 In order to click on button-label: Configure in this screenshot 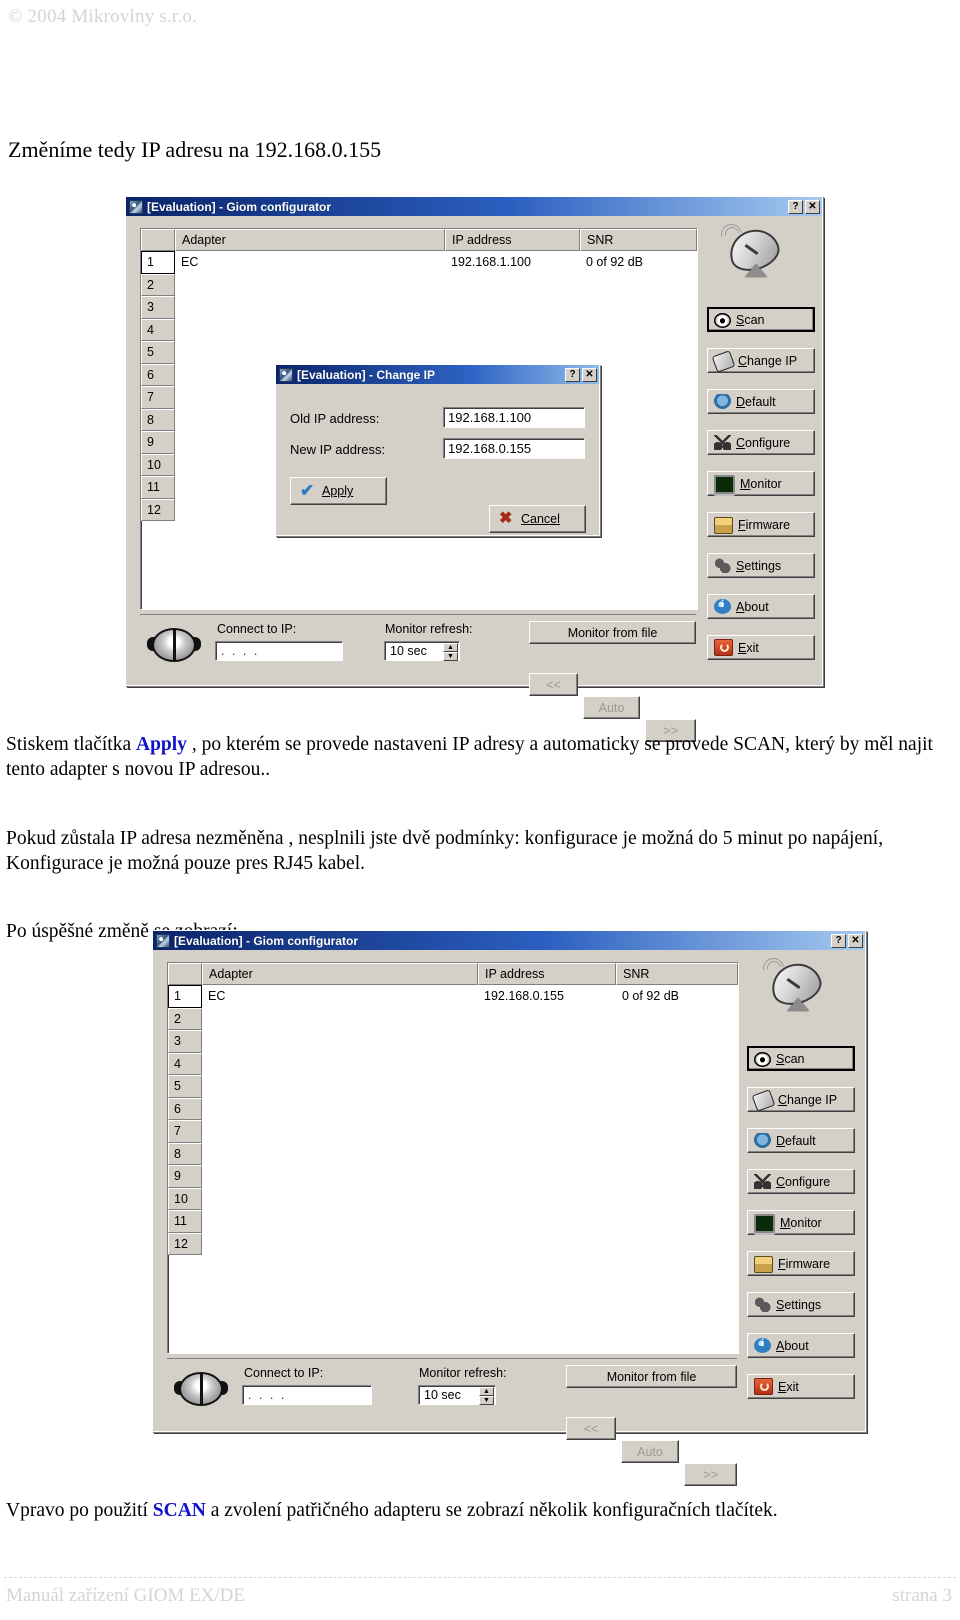, I will do `click(763, 442)`.